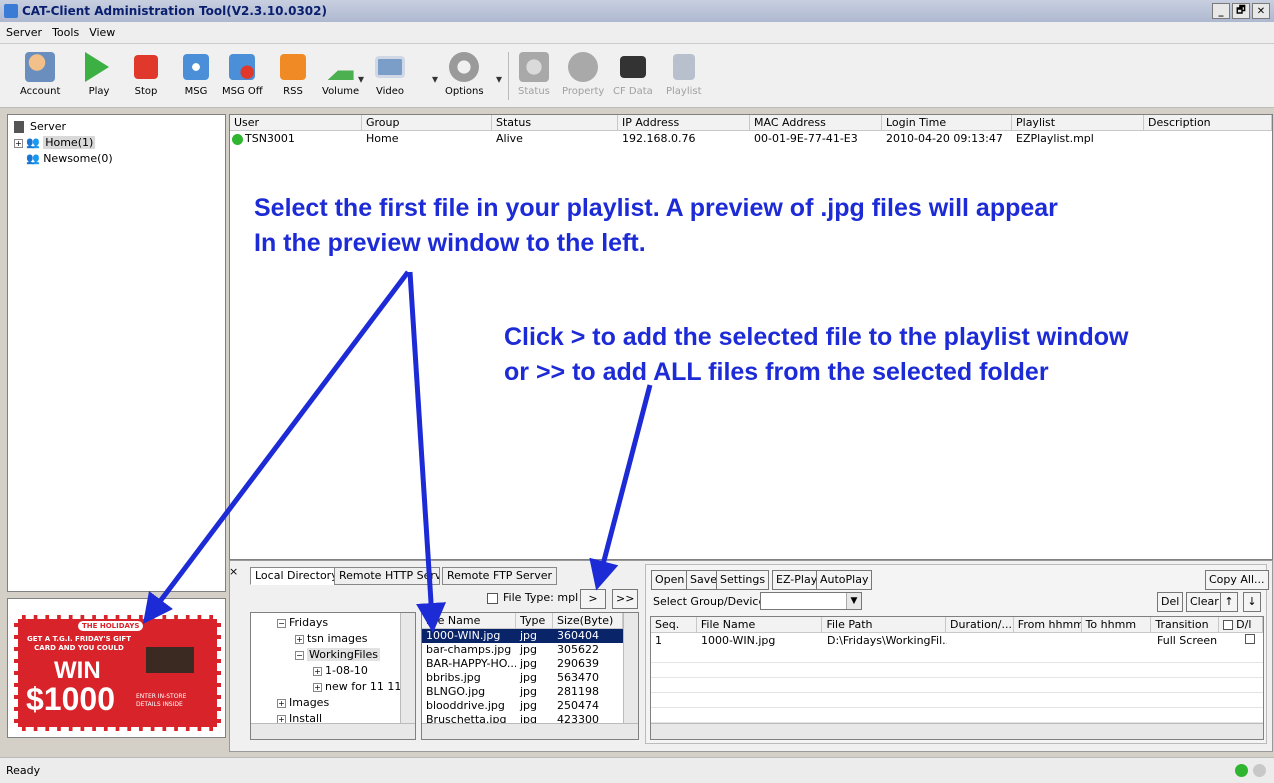  What do you see at coordinates (276, 447) in the screenshot?
I see `arrow-to-preview` at bounding box center [276, 447].